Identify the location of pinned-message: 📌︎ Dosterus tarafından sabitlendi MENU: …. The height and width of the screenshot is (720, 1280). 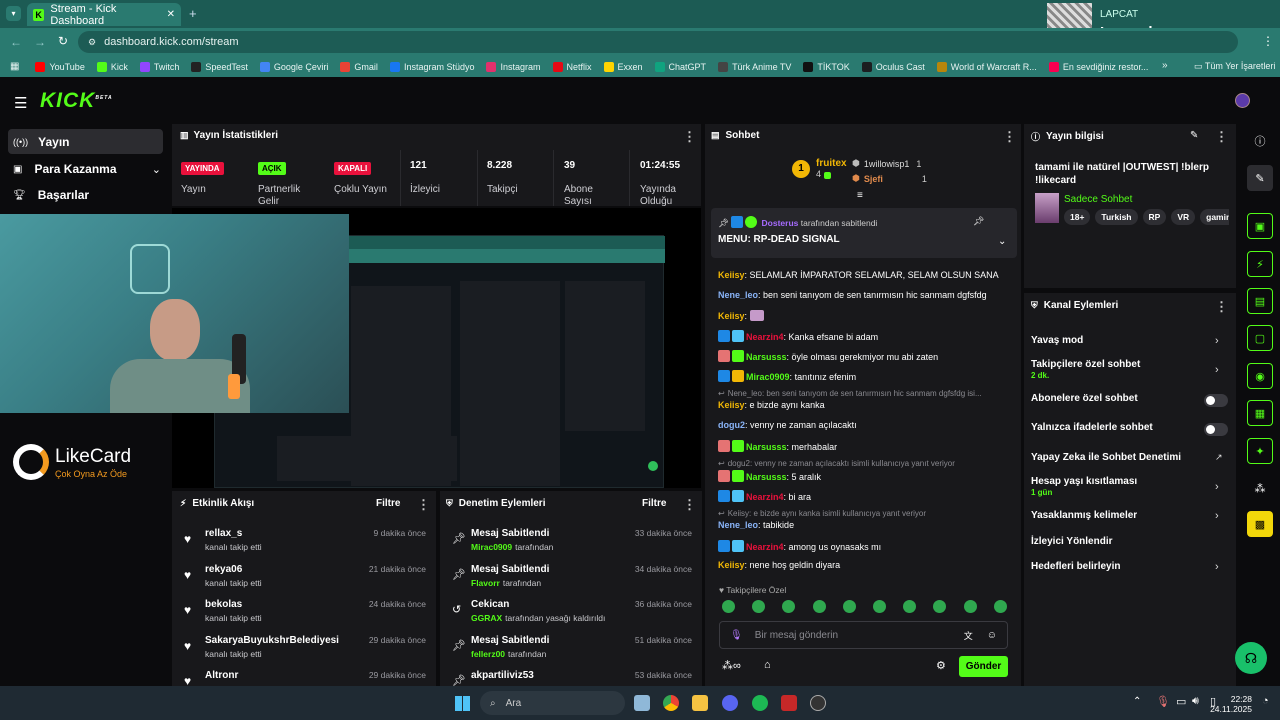
(864, 233).